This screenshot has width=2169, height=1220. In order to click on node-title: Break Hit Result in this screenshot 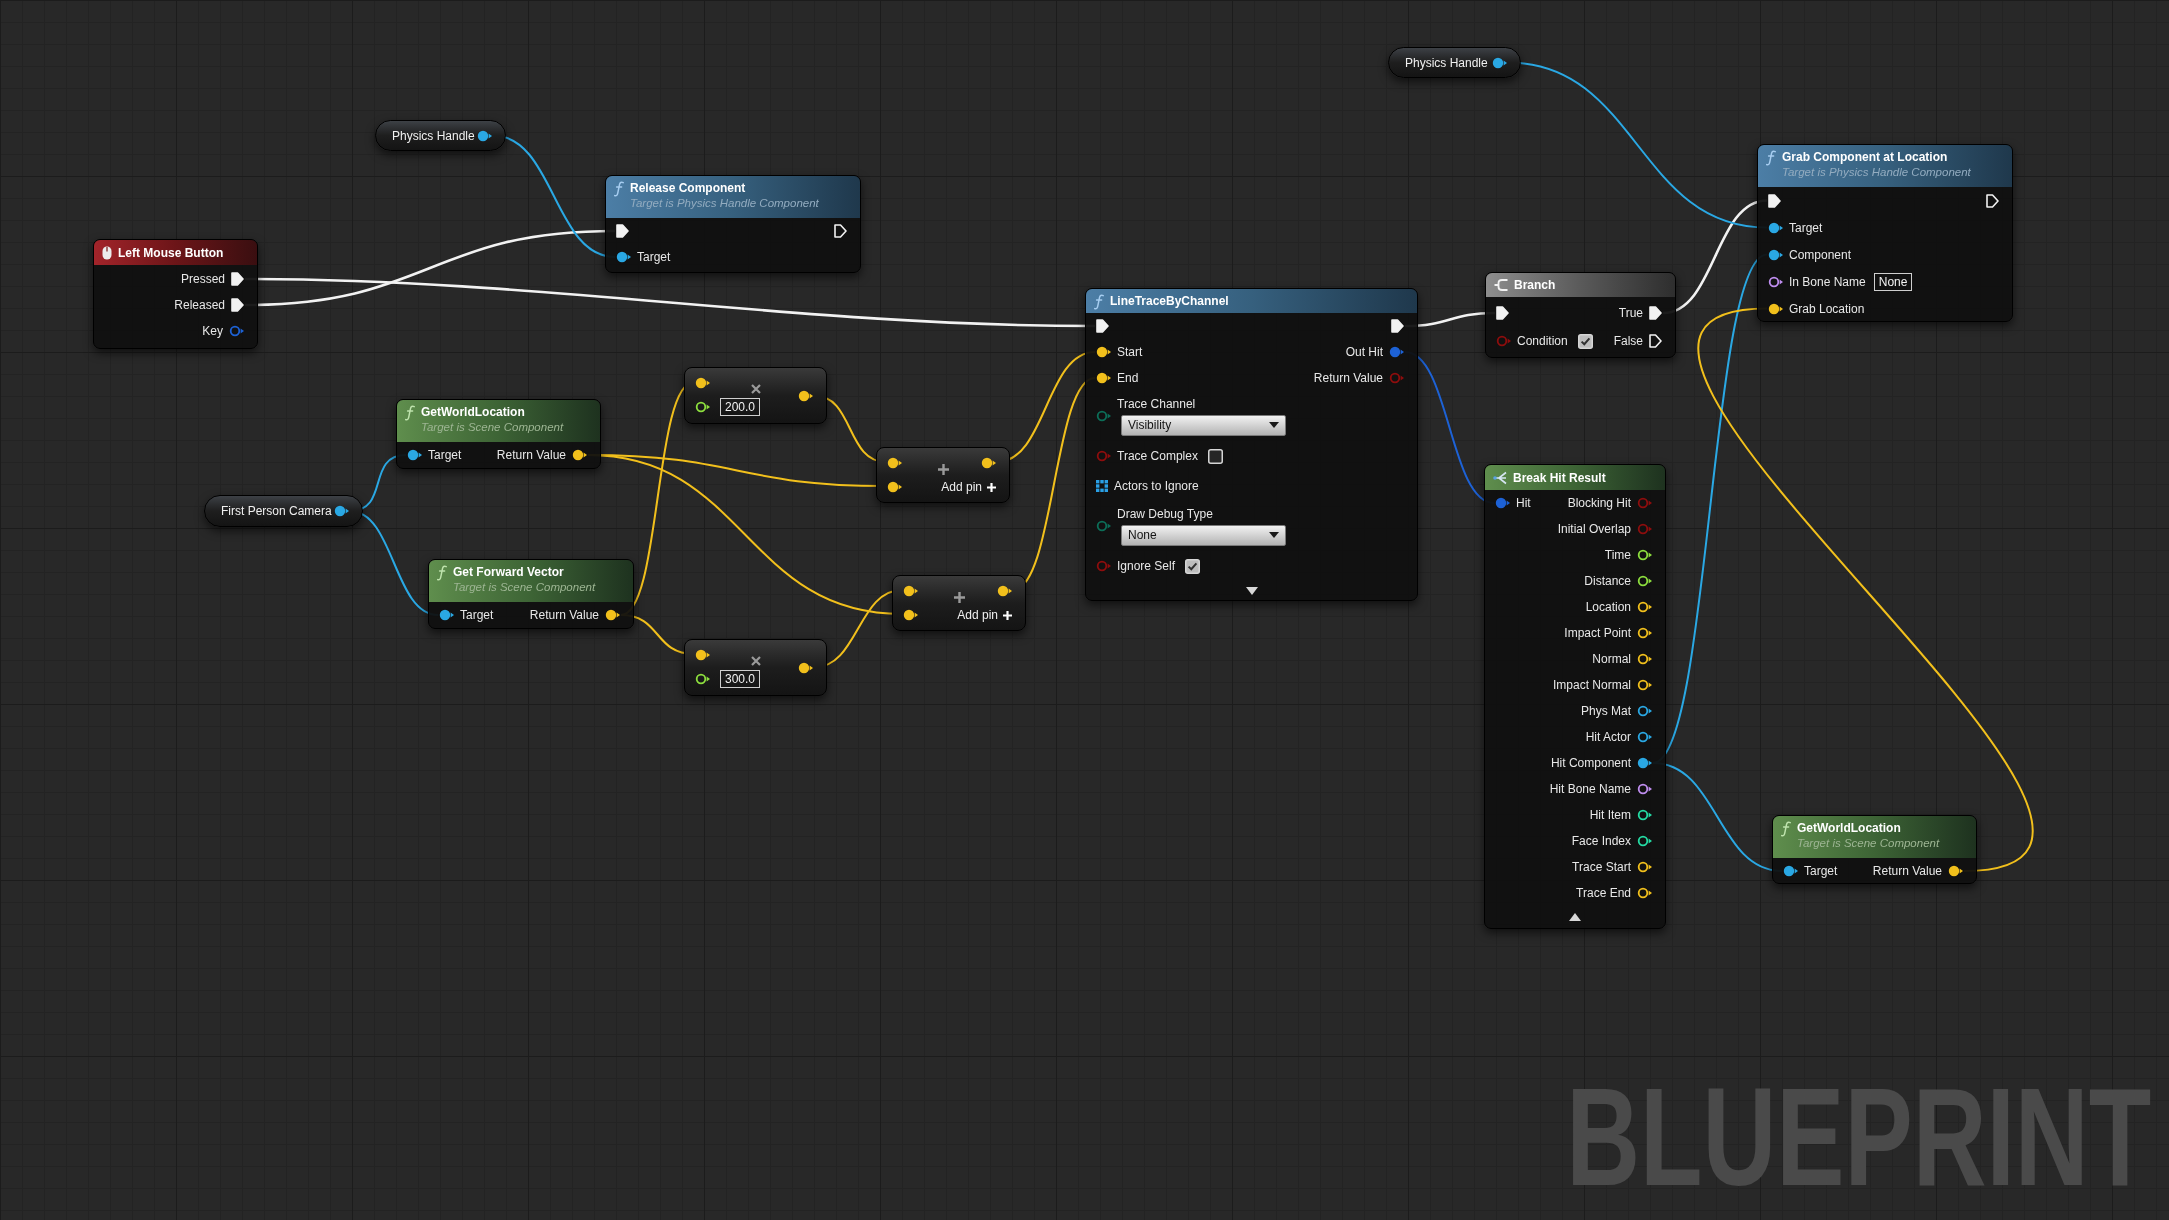, I will do `click(1559, 477)`.